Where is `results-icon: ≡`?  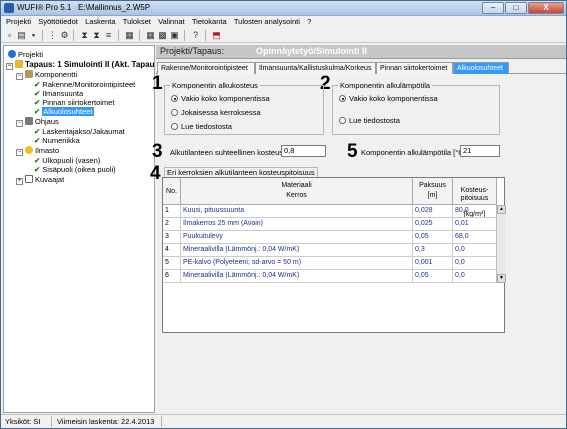
results-icon: ≡ is located at coordinates (108, 35).